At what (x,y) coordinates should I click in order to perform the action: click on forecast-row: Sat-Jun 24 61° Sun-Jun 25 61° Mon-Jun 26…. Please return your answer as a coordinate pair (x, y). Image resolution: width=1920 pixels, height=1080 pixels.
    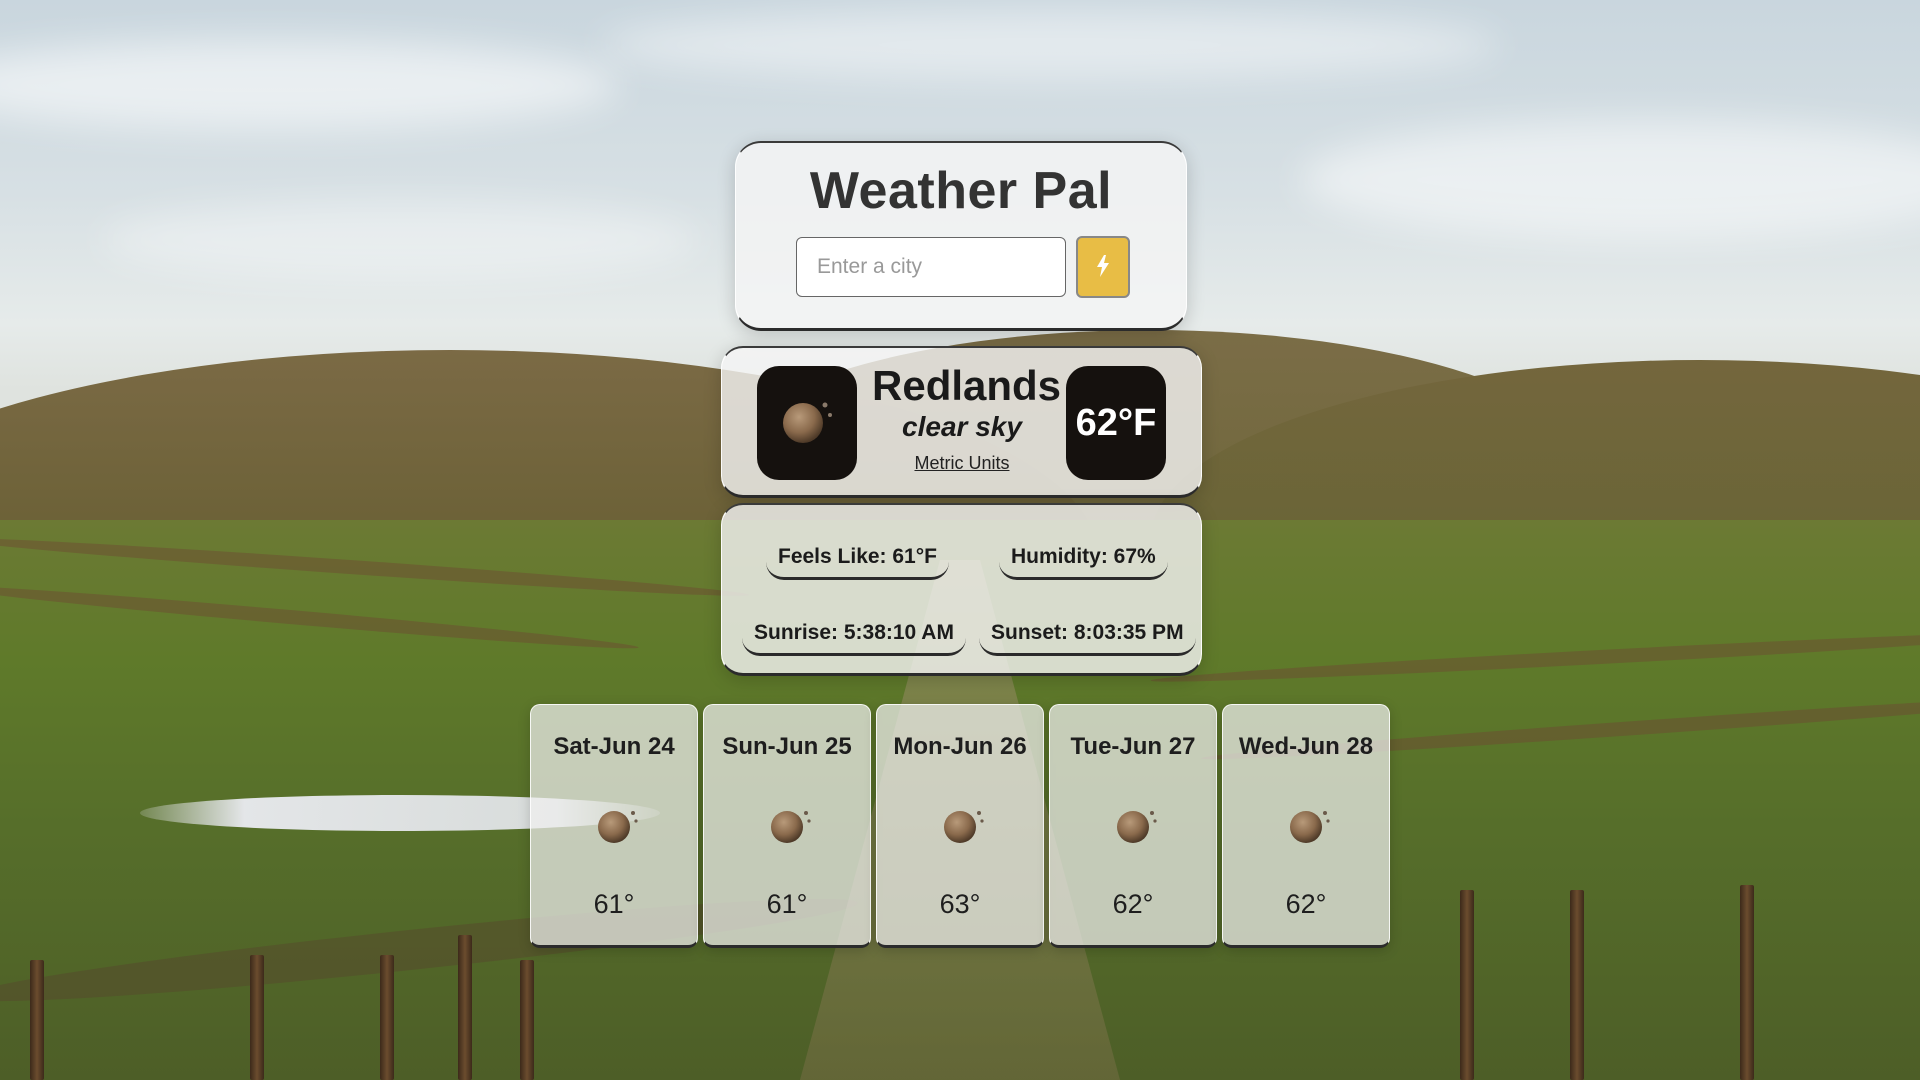
    Looking at the image, I should click on (960, 826).